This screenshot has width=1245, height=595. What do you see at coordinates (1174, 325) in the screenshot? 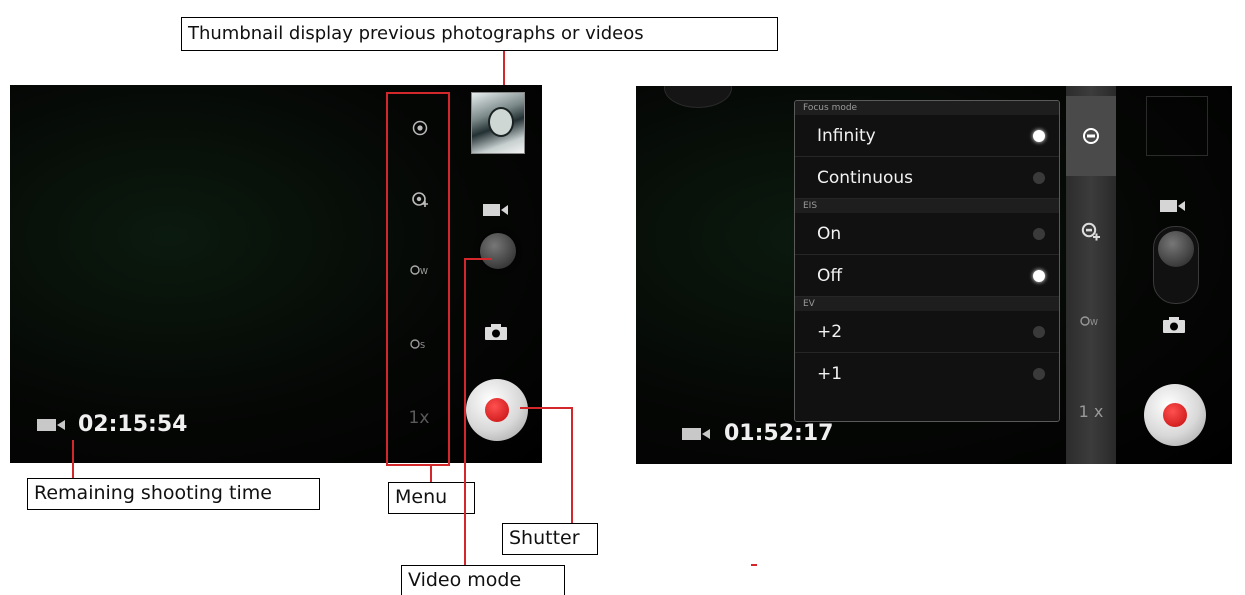
I see `photo-camera-icon-right` at bounding box center [1174, 325].